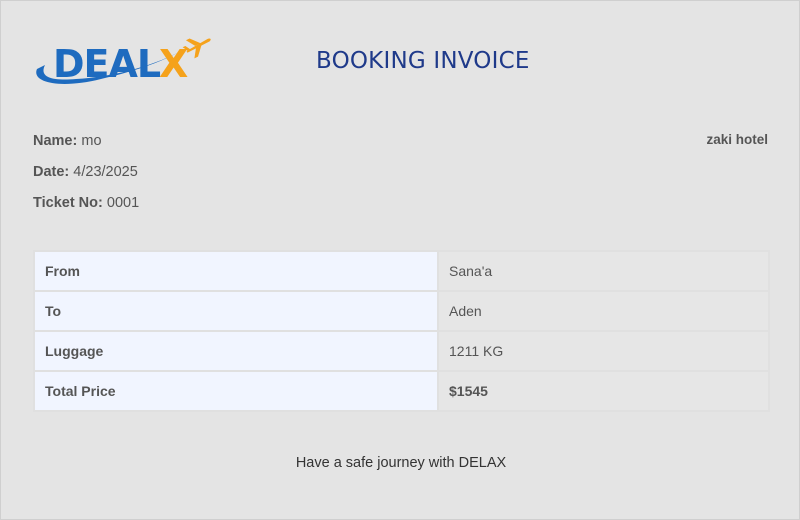 The image size is (800, 520). Describe the element at coordinates (123, 203) in the screenshot. I see `ticket-value: 0001` at that location.